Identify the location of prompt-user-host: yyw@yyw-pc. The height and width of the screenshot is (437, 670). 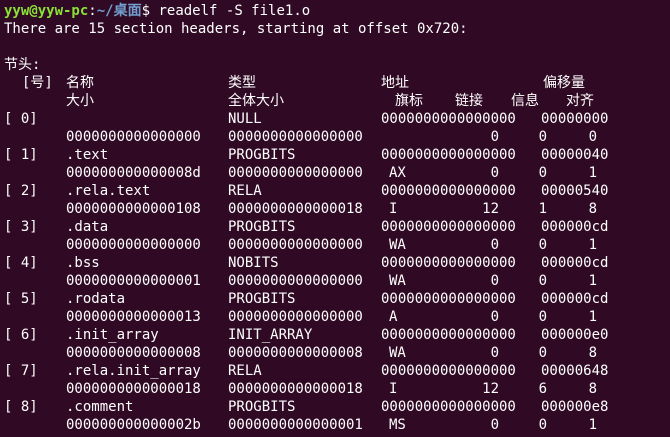
(46, 11).